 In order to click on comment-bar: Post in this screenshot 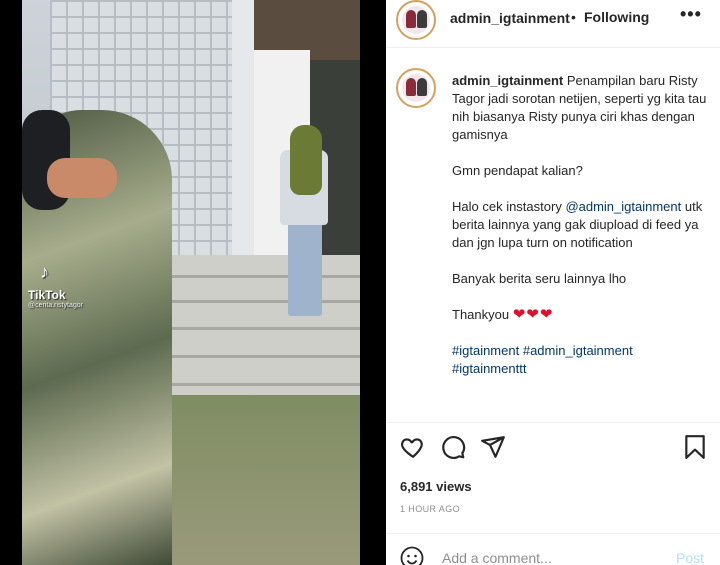, I will do `click(553, 549)`.